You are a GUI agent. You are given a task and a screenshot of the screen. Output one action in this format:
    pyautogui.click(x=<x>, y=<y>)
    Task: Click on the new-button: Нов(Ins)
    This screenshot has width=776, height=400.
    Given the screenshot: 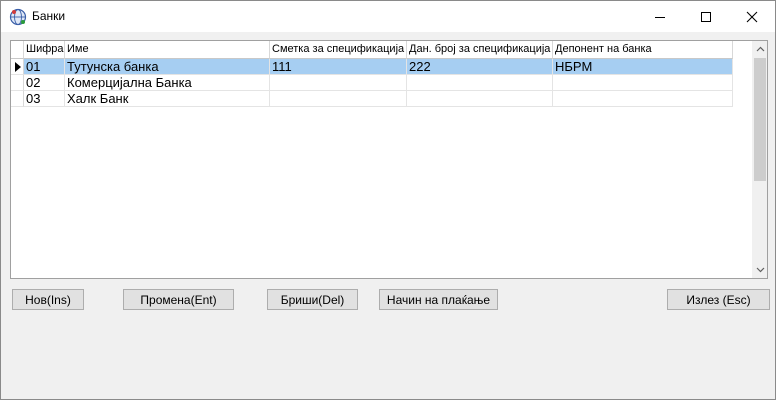 What is the action you would take?
    pyautogui.click(x=48, y=299)
    